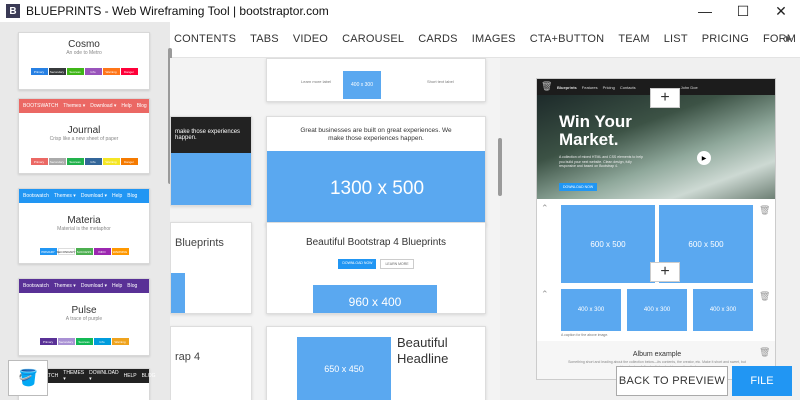 The height and width of the screenshot is (400, 800). What do you see at coordinates (84, 310) in the screenshot?
I see `theme-name: Pulse` at bounding box center [84, 310].